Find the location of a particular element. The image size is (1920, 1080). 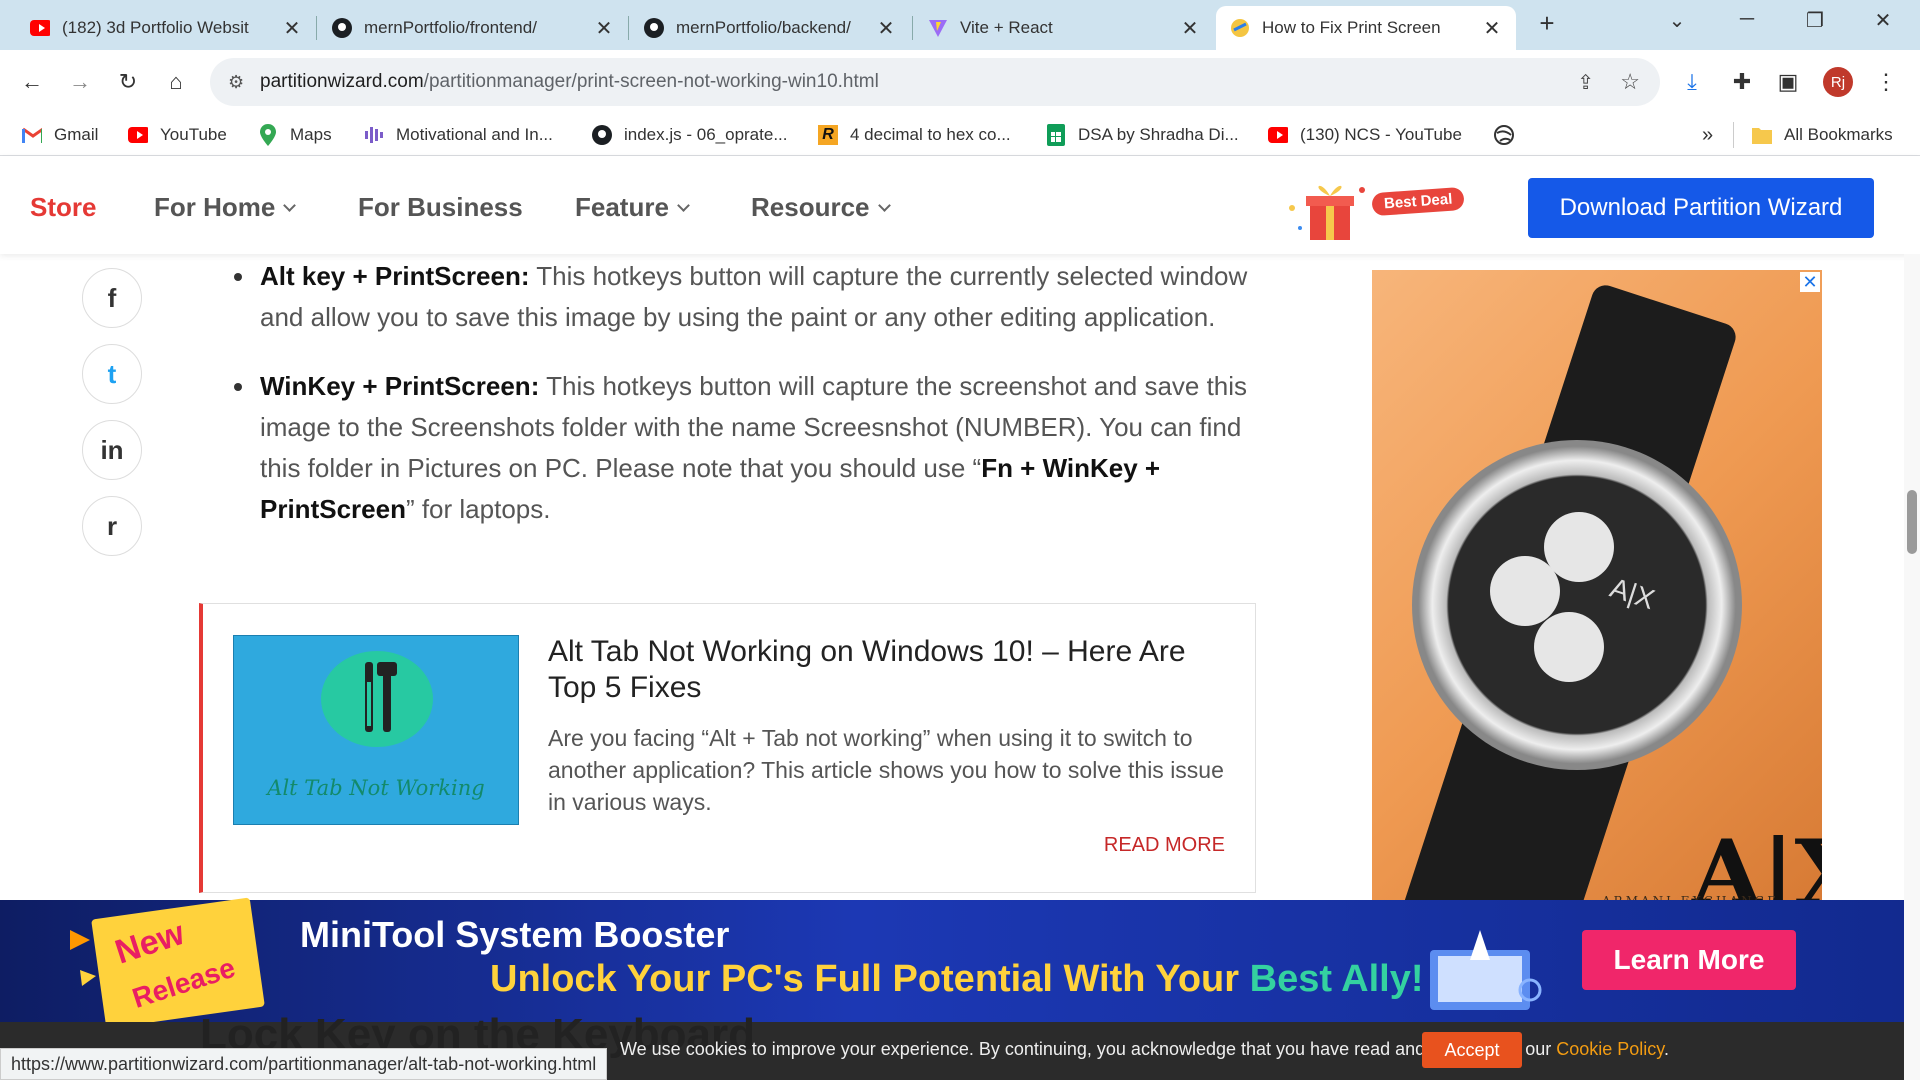

tab-vite-react: Vite + React ✕ is located at coordinates (1064, 28).